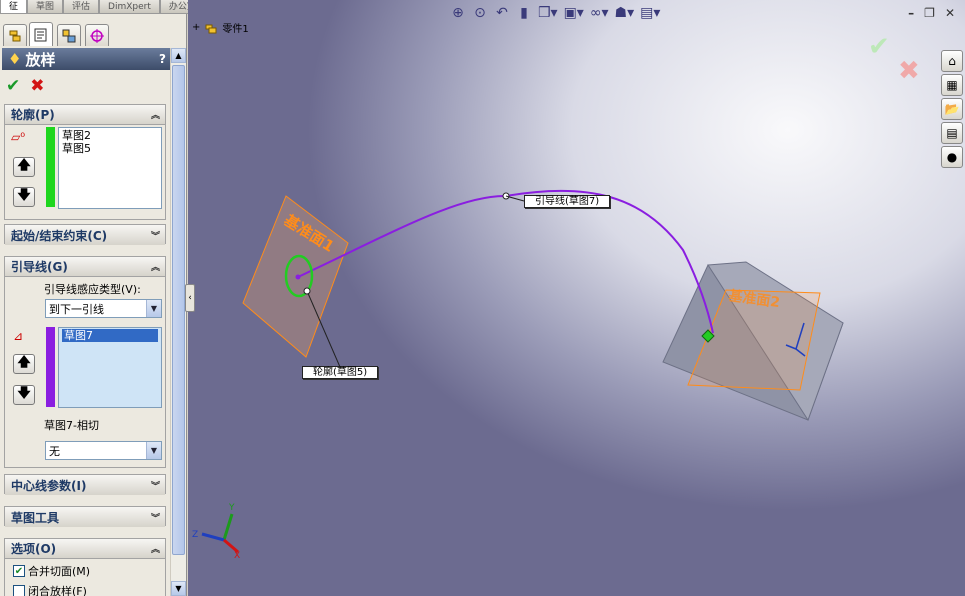  Describe the element at coordinates (178, 310) in the screenshot. I see `scroll-thumb` at that location.